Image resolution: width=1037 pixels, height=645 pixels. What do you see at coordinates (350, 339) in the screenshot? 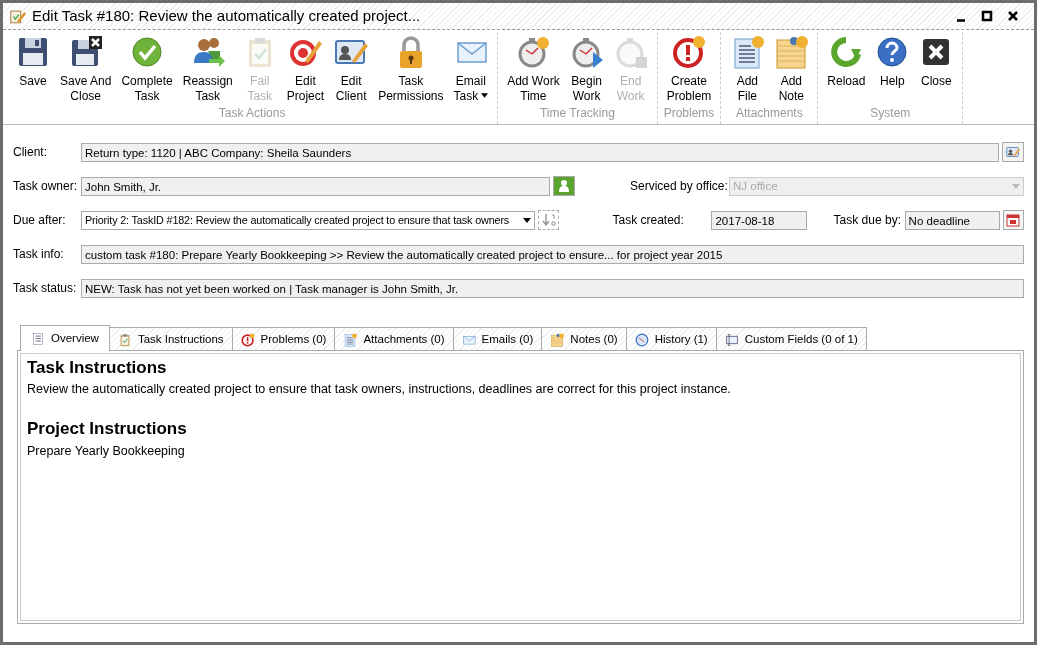
I see `document-icon` at bounding box center [350, 339].